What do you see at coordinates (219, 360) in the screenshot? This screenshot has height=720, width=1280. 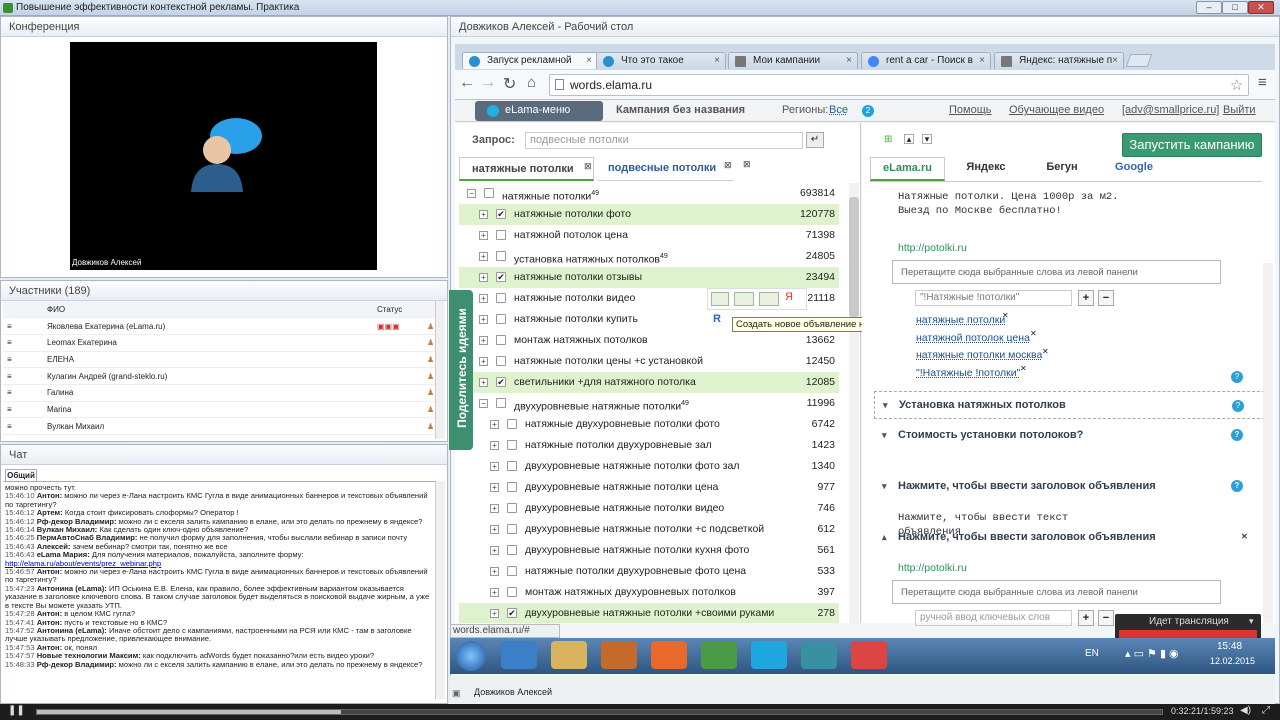 I see `participant-row: ≡ ЕЛЕНА ♟` at bounding box center [219, 360].